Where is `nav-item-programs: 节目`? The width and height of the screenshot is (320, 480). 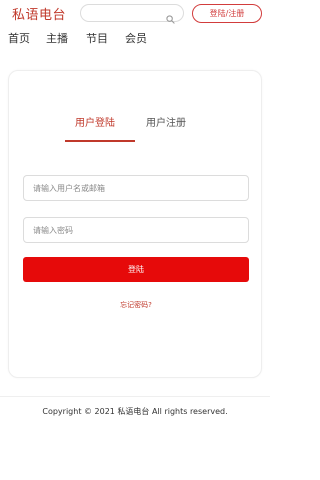 nav-item-programs: 节目 is located at coordinates (97, 39).